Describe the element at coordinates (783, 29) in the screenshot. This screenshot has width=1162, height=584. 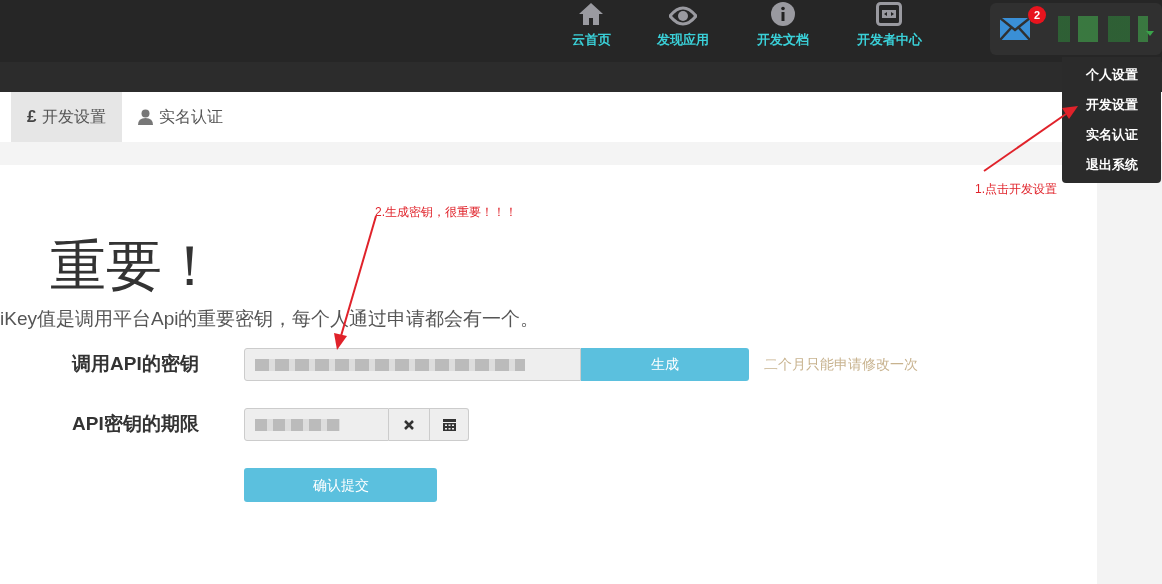
I see `nav-link: 开发文档` at that location.